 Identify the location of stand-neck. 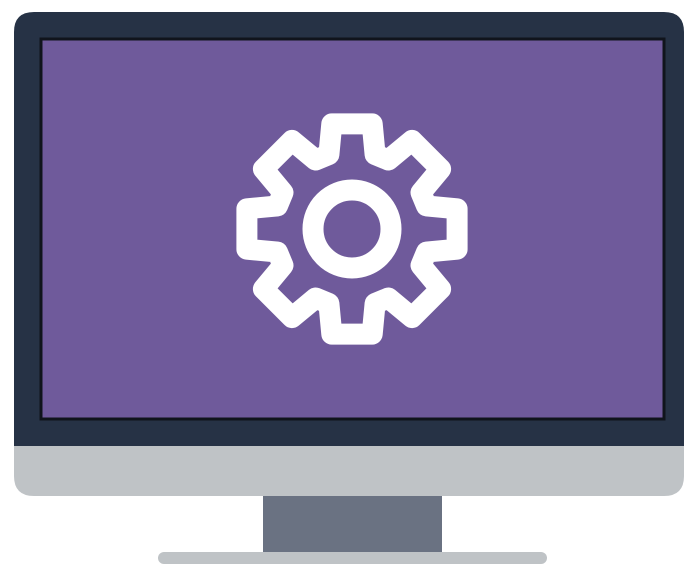
(352, 524).